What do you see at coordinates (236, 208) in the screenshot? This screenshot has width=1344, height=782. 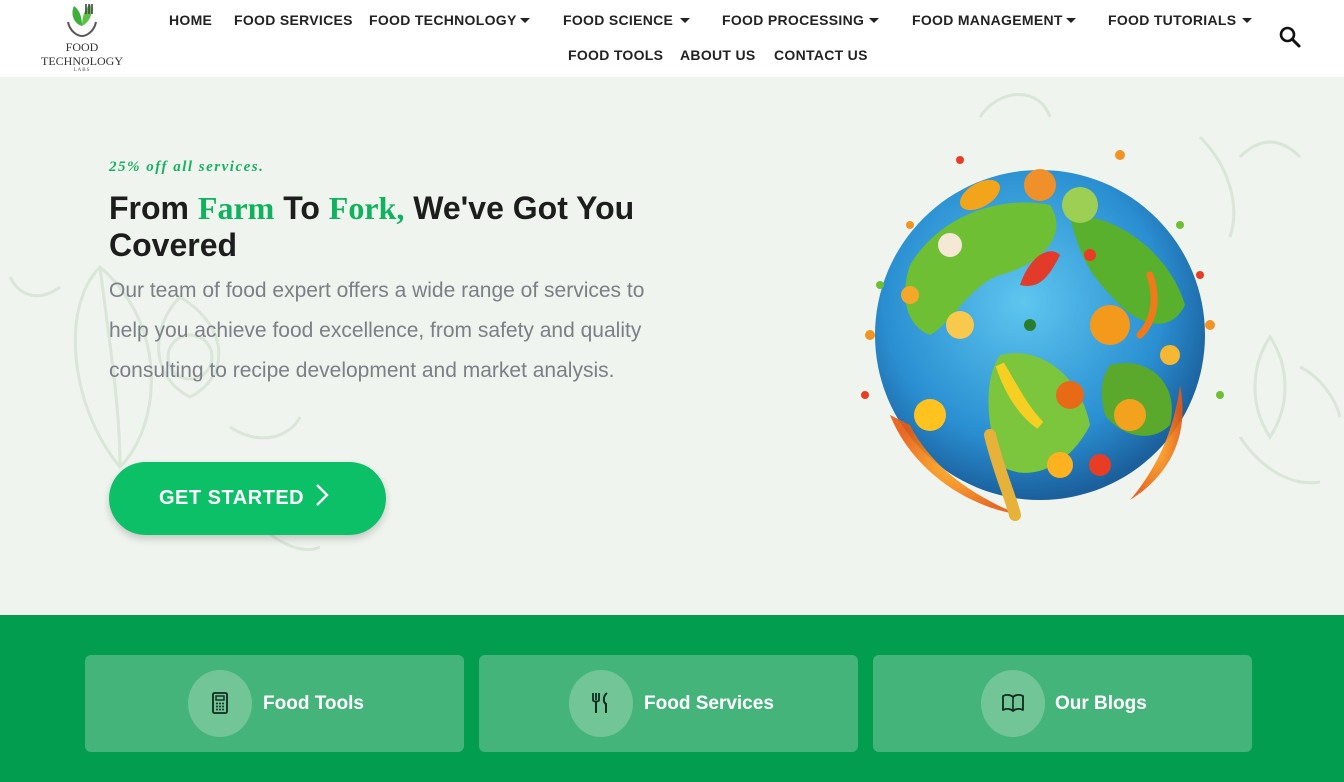 I see `headline-highlight-farm: Farm` at bounding box center [236, 208].